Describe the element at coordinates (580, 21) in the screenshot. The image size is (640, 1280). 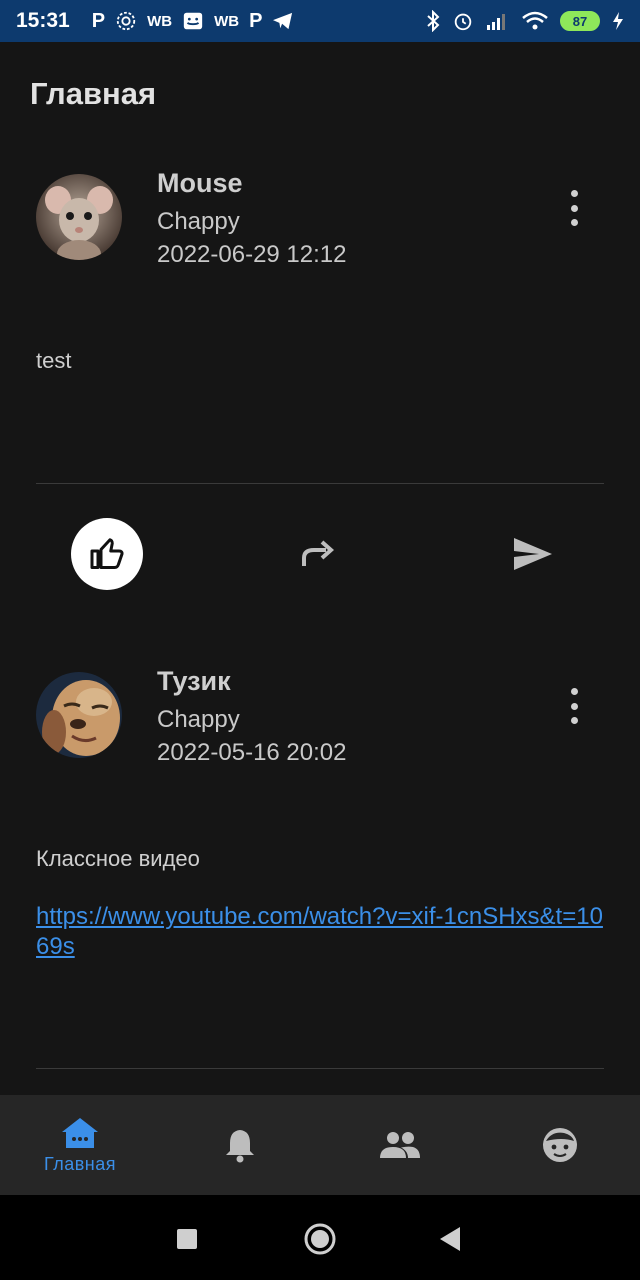
I see `battery-indicator: 87` at that location.